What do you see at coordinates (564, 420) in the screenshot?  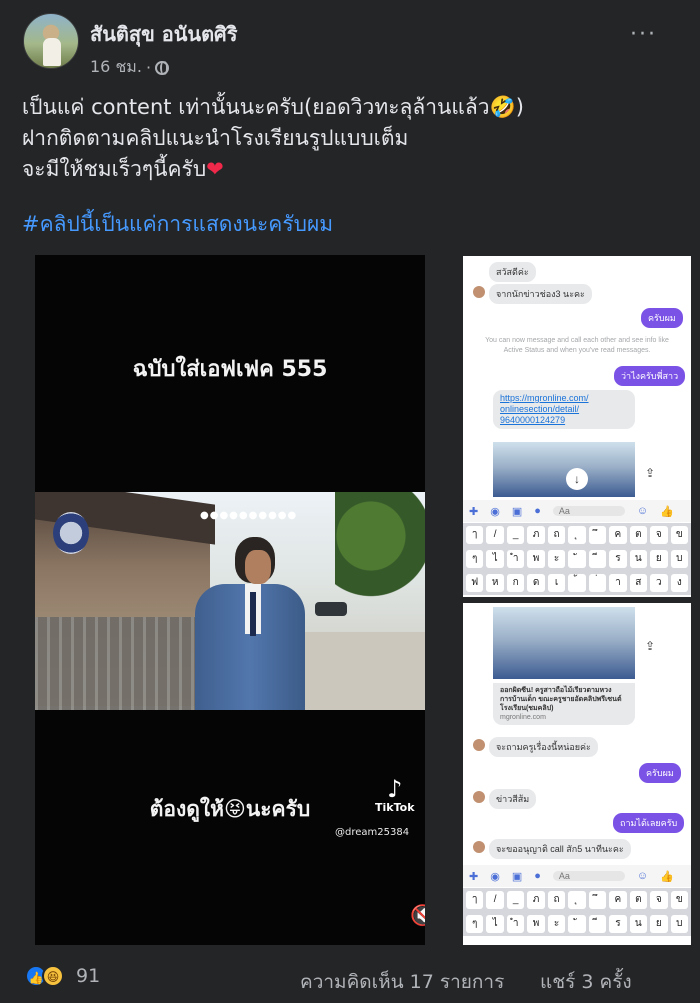 I see `link-line: 9640000124279` at bounding box center [564, 420].